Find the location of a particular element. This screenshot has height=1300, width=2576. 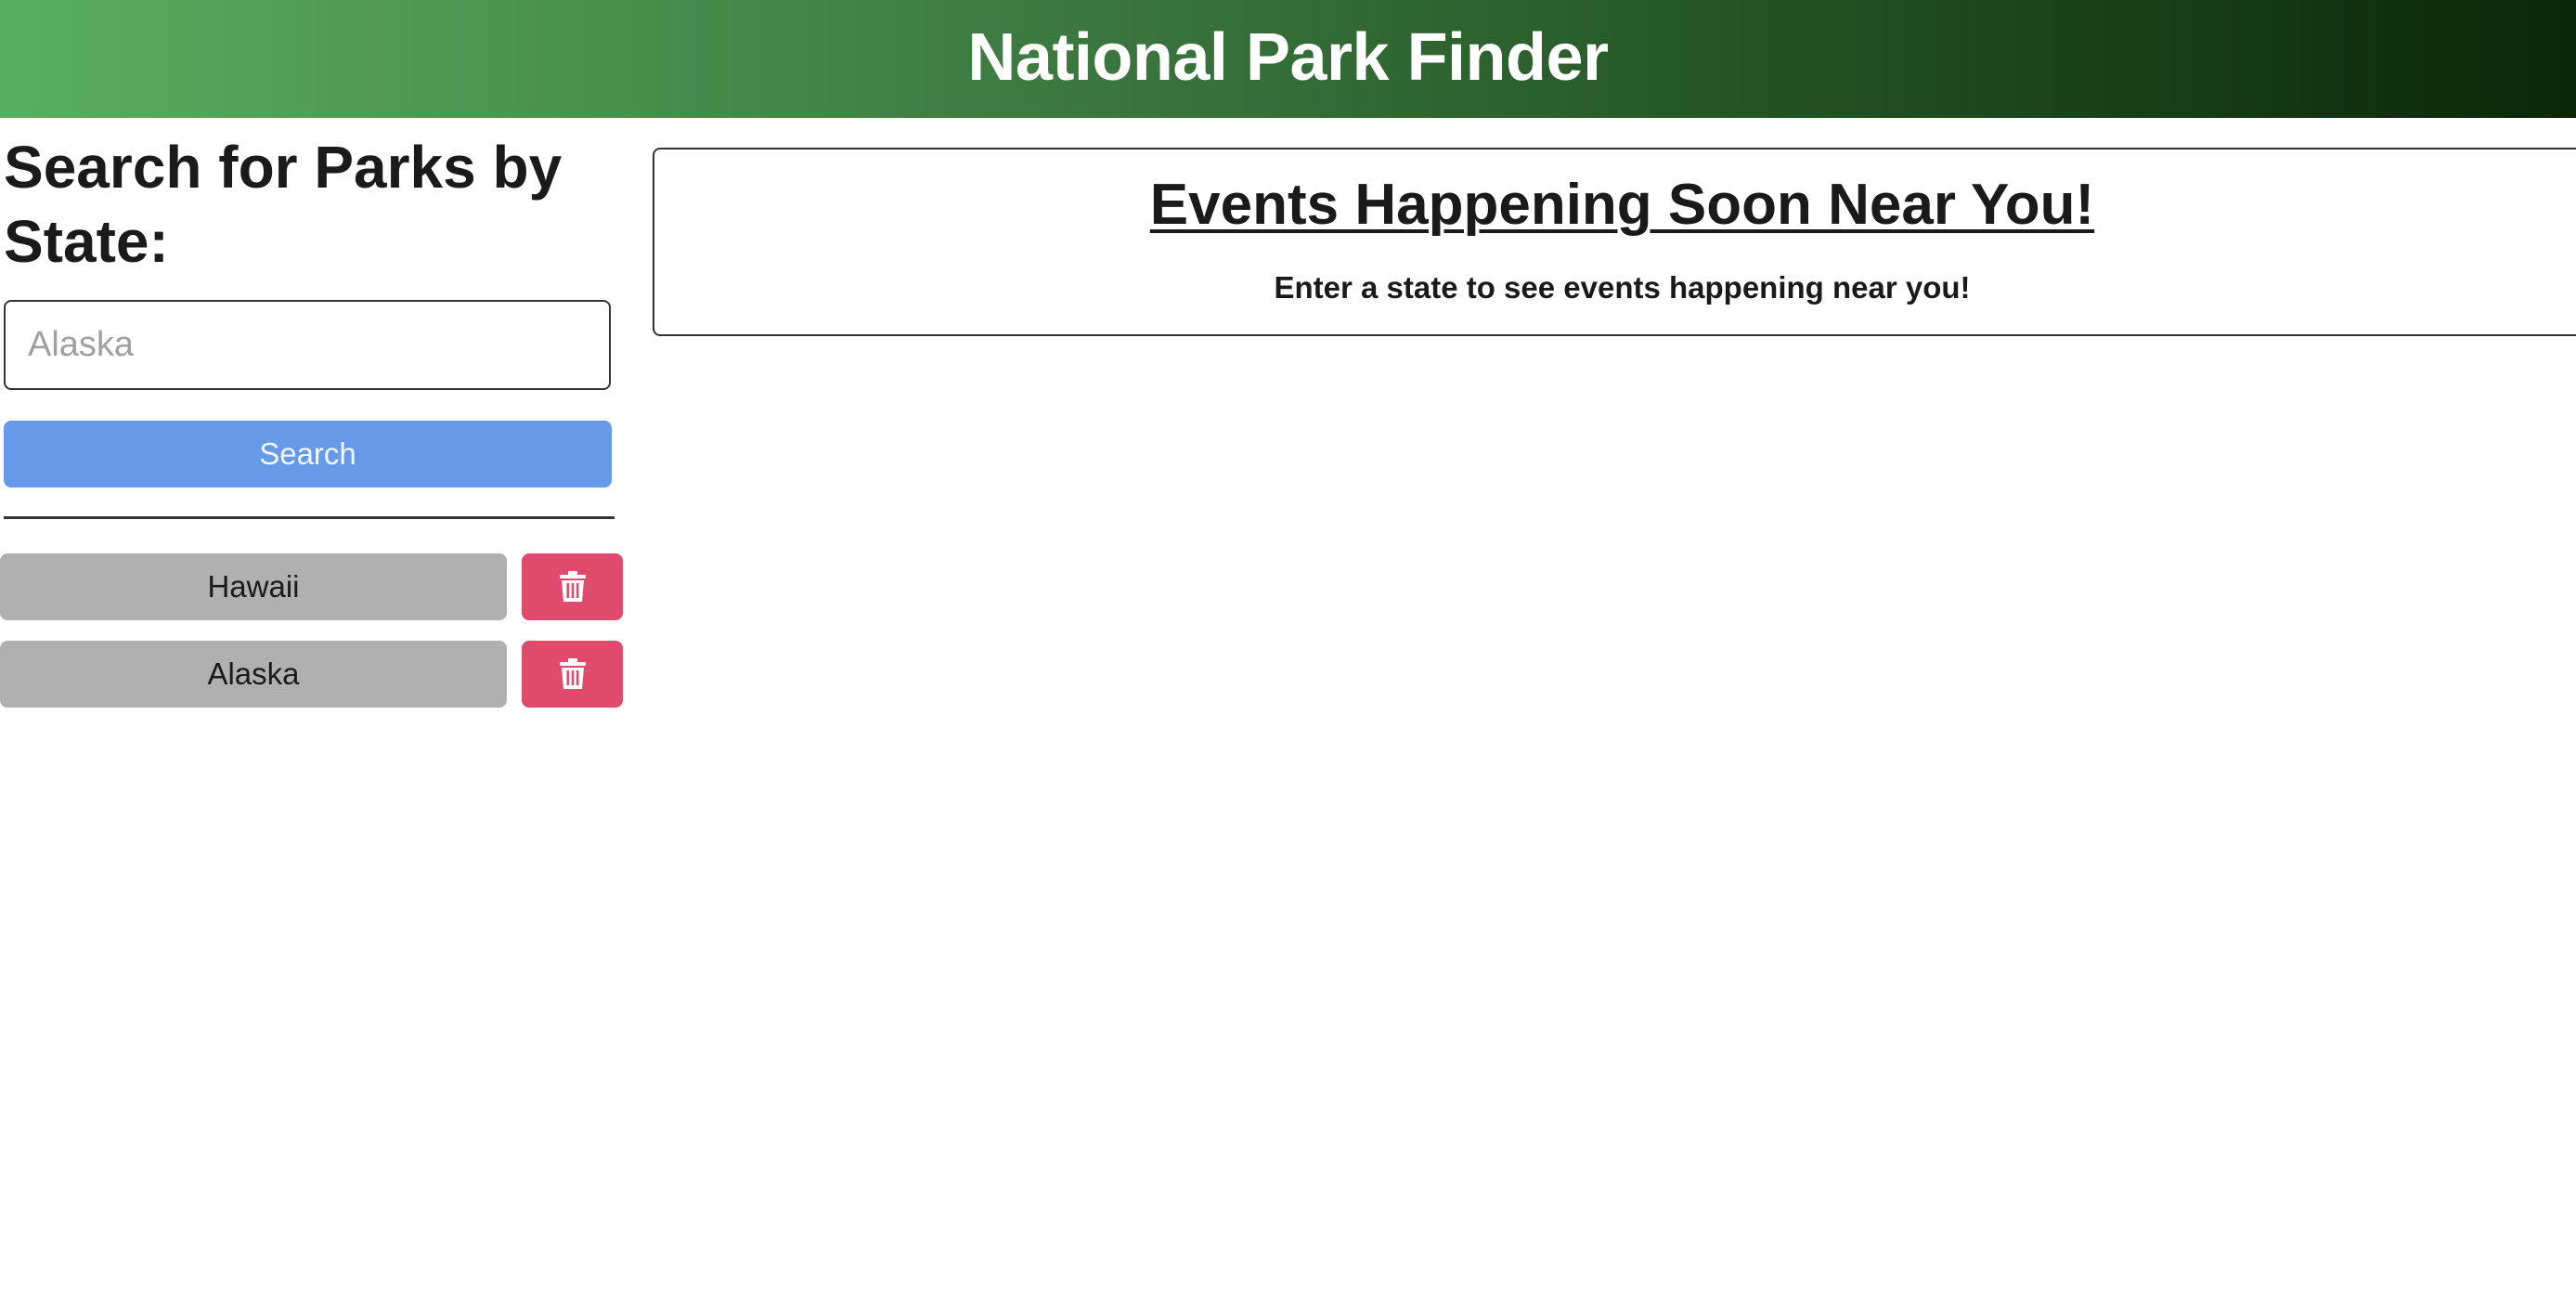

app-header: National Park Finder is located at coordinates (1288, 59).